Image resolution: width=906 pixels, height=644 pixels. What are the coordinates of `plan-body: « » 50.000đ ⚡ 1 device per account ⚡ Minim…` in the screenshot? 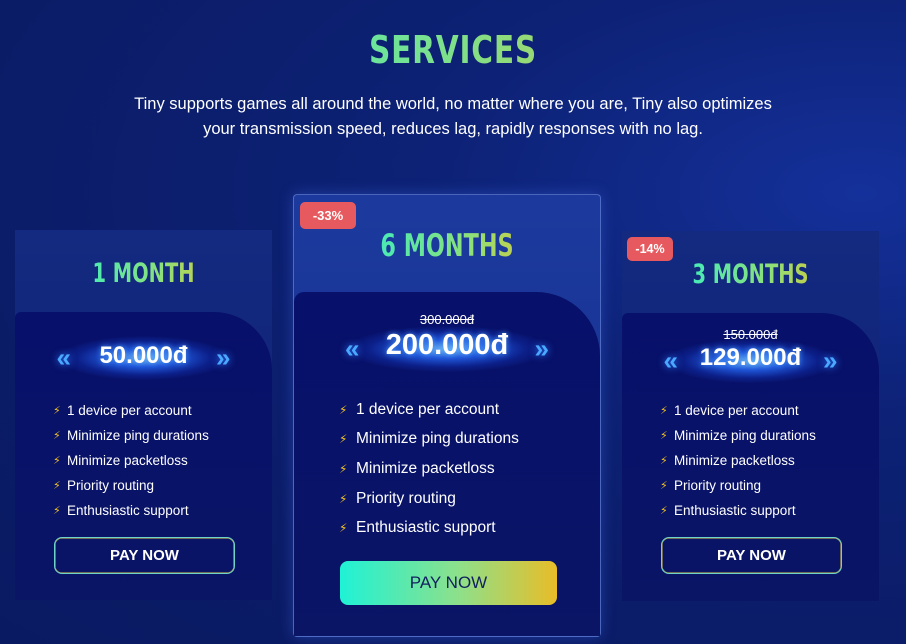 It's located at (143, 456).